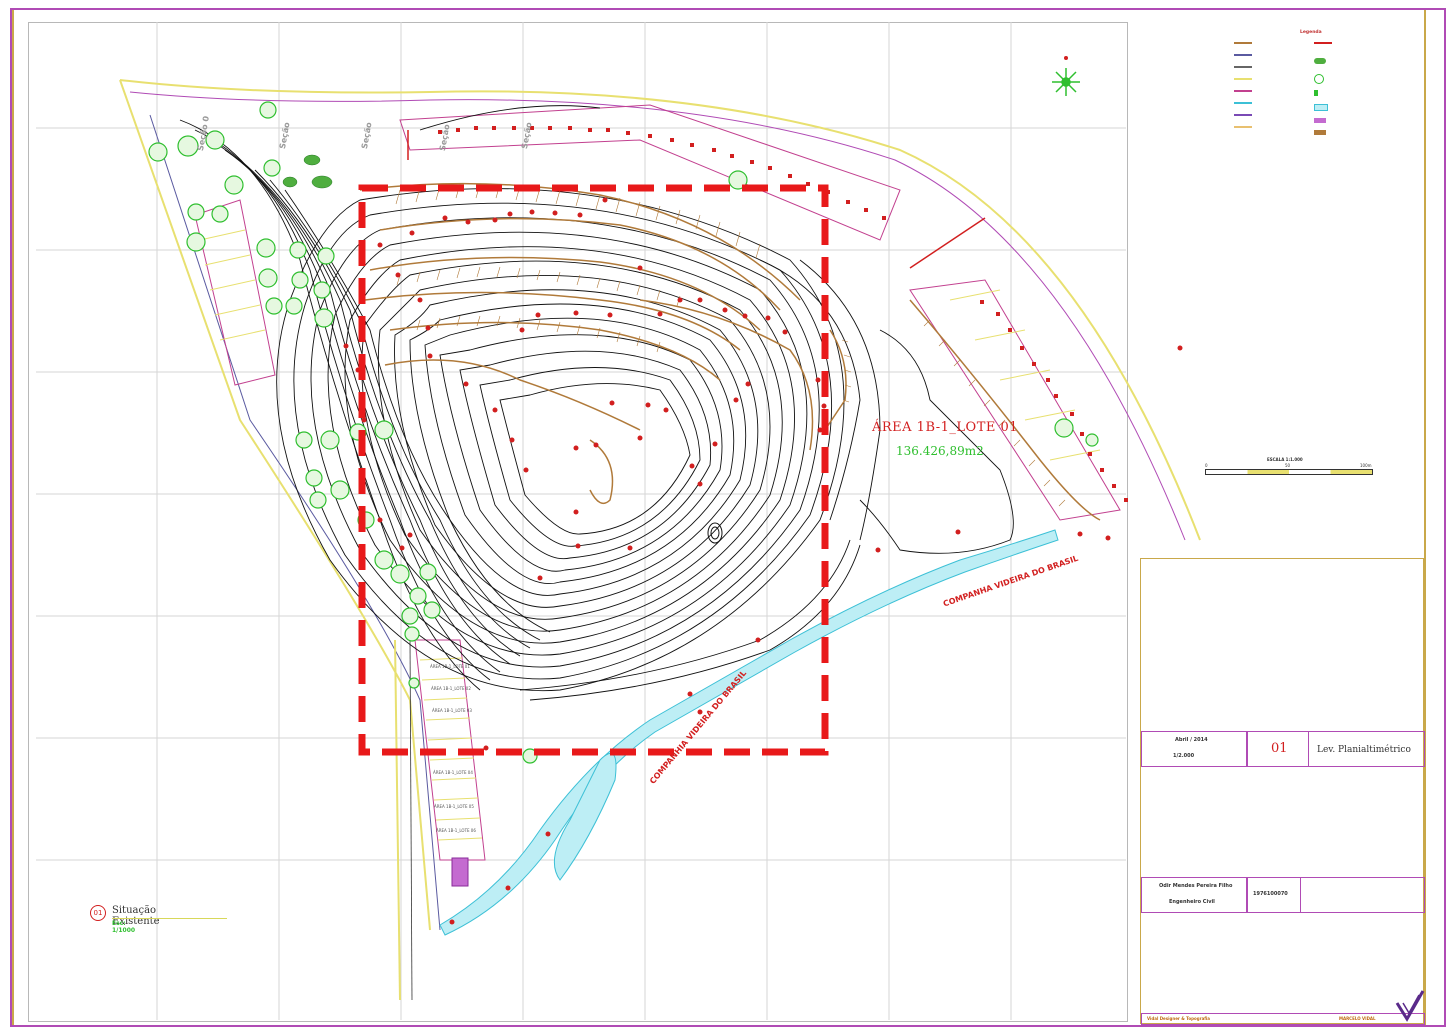 This screenshot has width=1455, height=1035. What do you see at coordinates (1243, 115) in the screenshot?
I see `legend-swatch-section` at bounding box center [1243, 115].